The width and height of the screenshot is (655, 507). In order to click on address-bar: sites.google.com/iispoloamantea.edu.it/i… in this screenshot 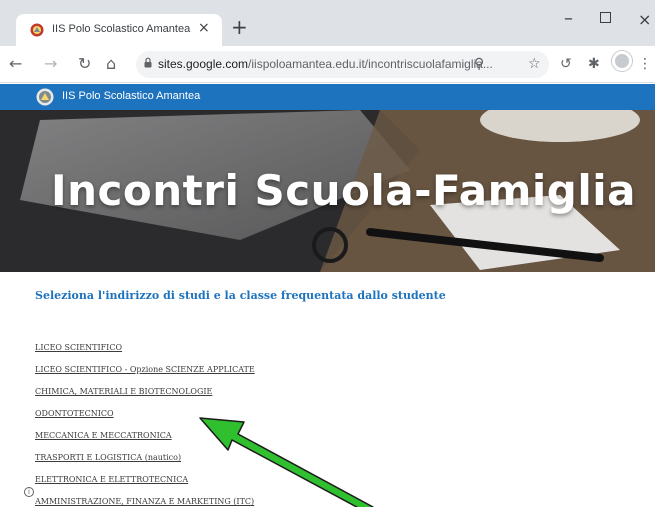, I will do `click(342, 64)`.